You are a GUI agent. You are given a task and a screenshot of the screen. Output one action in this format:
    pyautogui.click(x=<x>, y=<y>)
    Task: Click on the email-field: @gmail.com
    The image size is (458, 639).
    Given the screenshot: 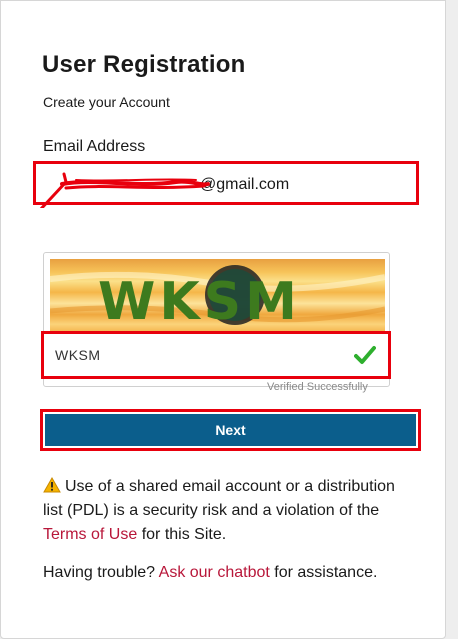 What is the action you would take?
    pyautogui.click(x=226, y=184)
    